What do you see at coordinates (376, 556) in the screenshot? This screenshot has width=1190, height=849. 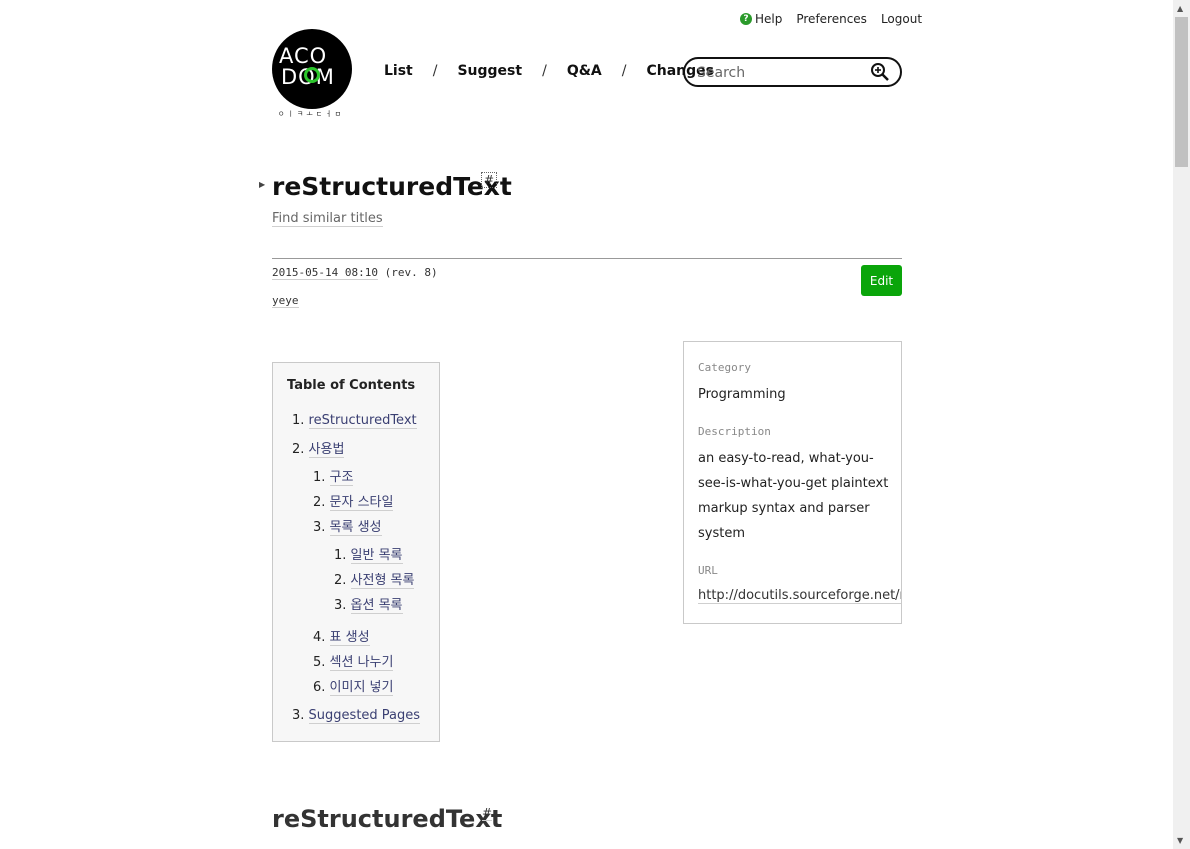 I see `toc-link: 일반 목록` at bounding box center [376, 556].